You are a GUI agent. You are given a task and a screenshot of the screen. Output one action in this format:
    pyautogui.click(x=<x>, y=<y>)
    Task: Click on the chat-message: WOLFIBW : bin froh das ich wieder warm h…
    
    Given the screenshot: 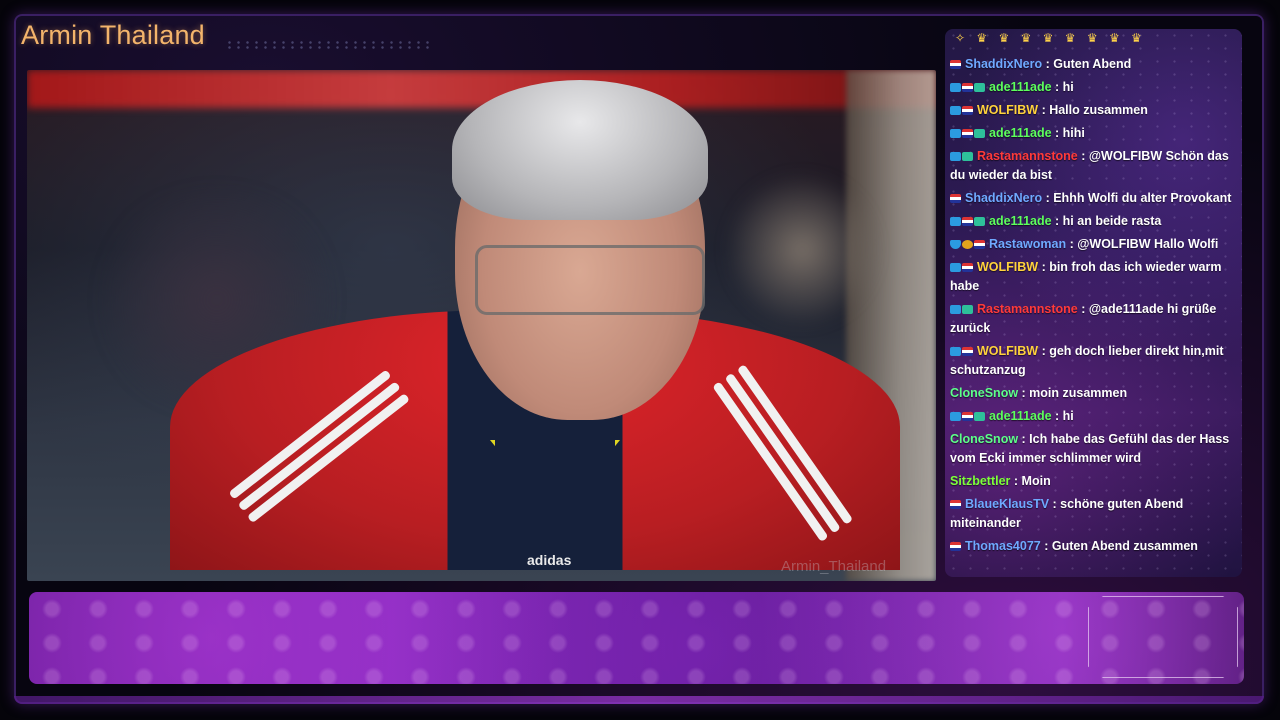 What is the action you would take?
    pyautogui.click(x=1093, y=277)
    